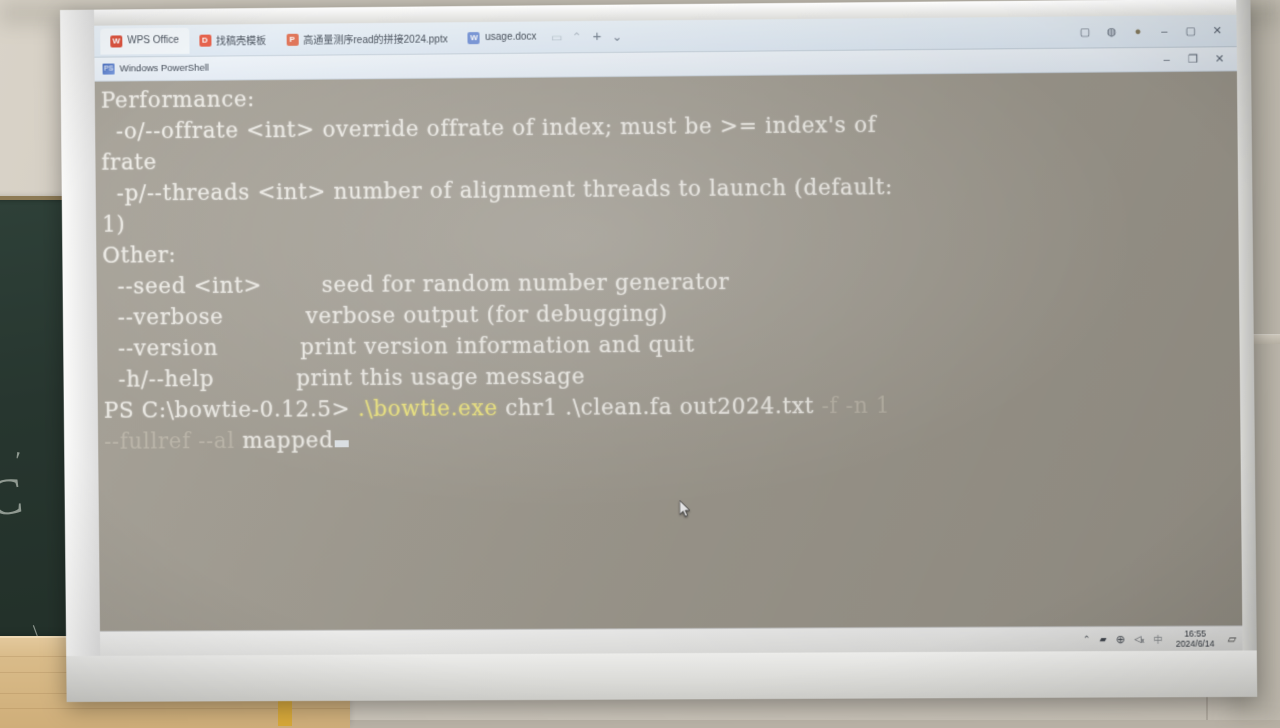  Describe the element at coordinates (427, 409) in the screenshot. I see `console-text: .\bowtie.exe` at that location.